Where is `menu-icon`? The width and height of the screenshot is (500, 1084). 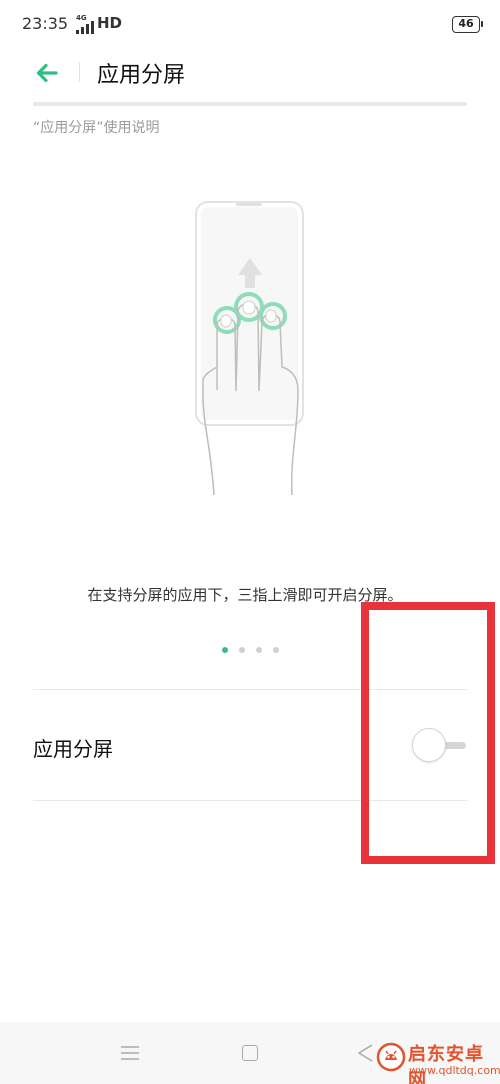 menu-icon is located at coordinates (130, 1053).